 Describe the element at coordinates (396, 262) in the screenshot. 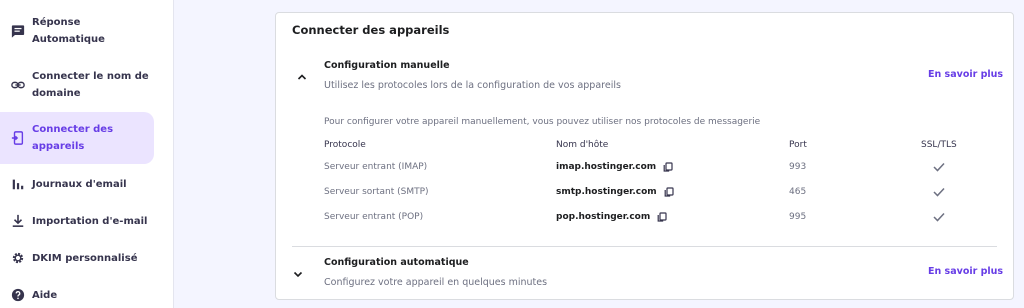

I see `auto-config-title: Configuration automatique` at that location.